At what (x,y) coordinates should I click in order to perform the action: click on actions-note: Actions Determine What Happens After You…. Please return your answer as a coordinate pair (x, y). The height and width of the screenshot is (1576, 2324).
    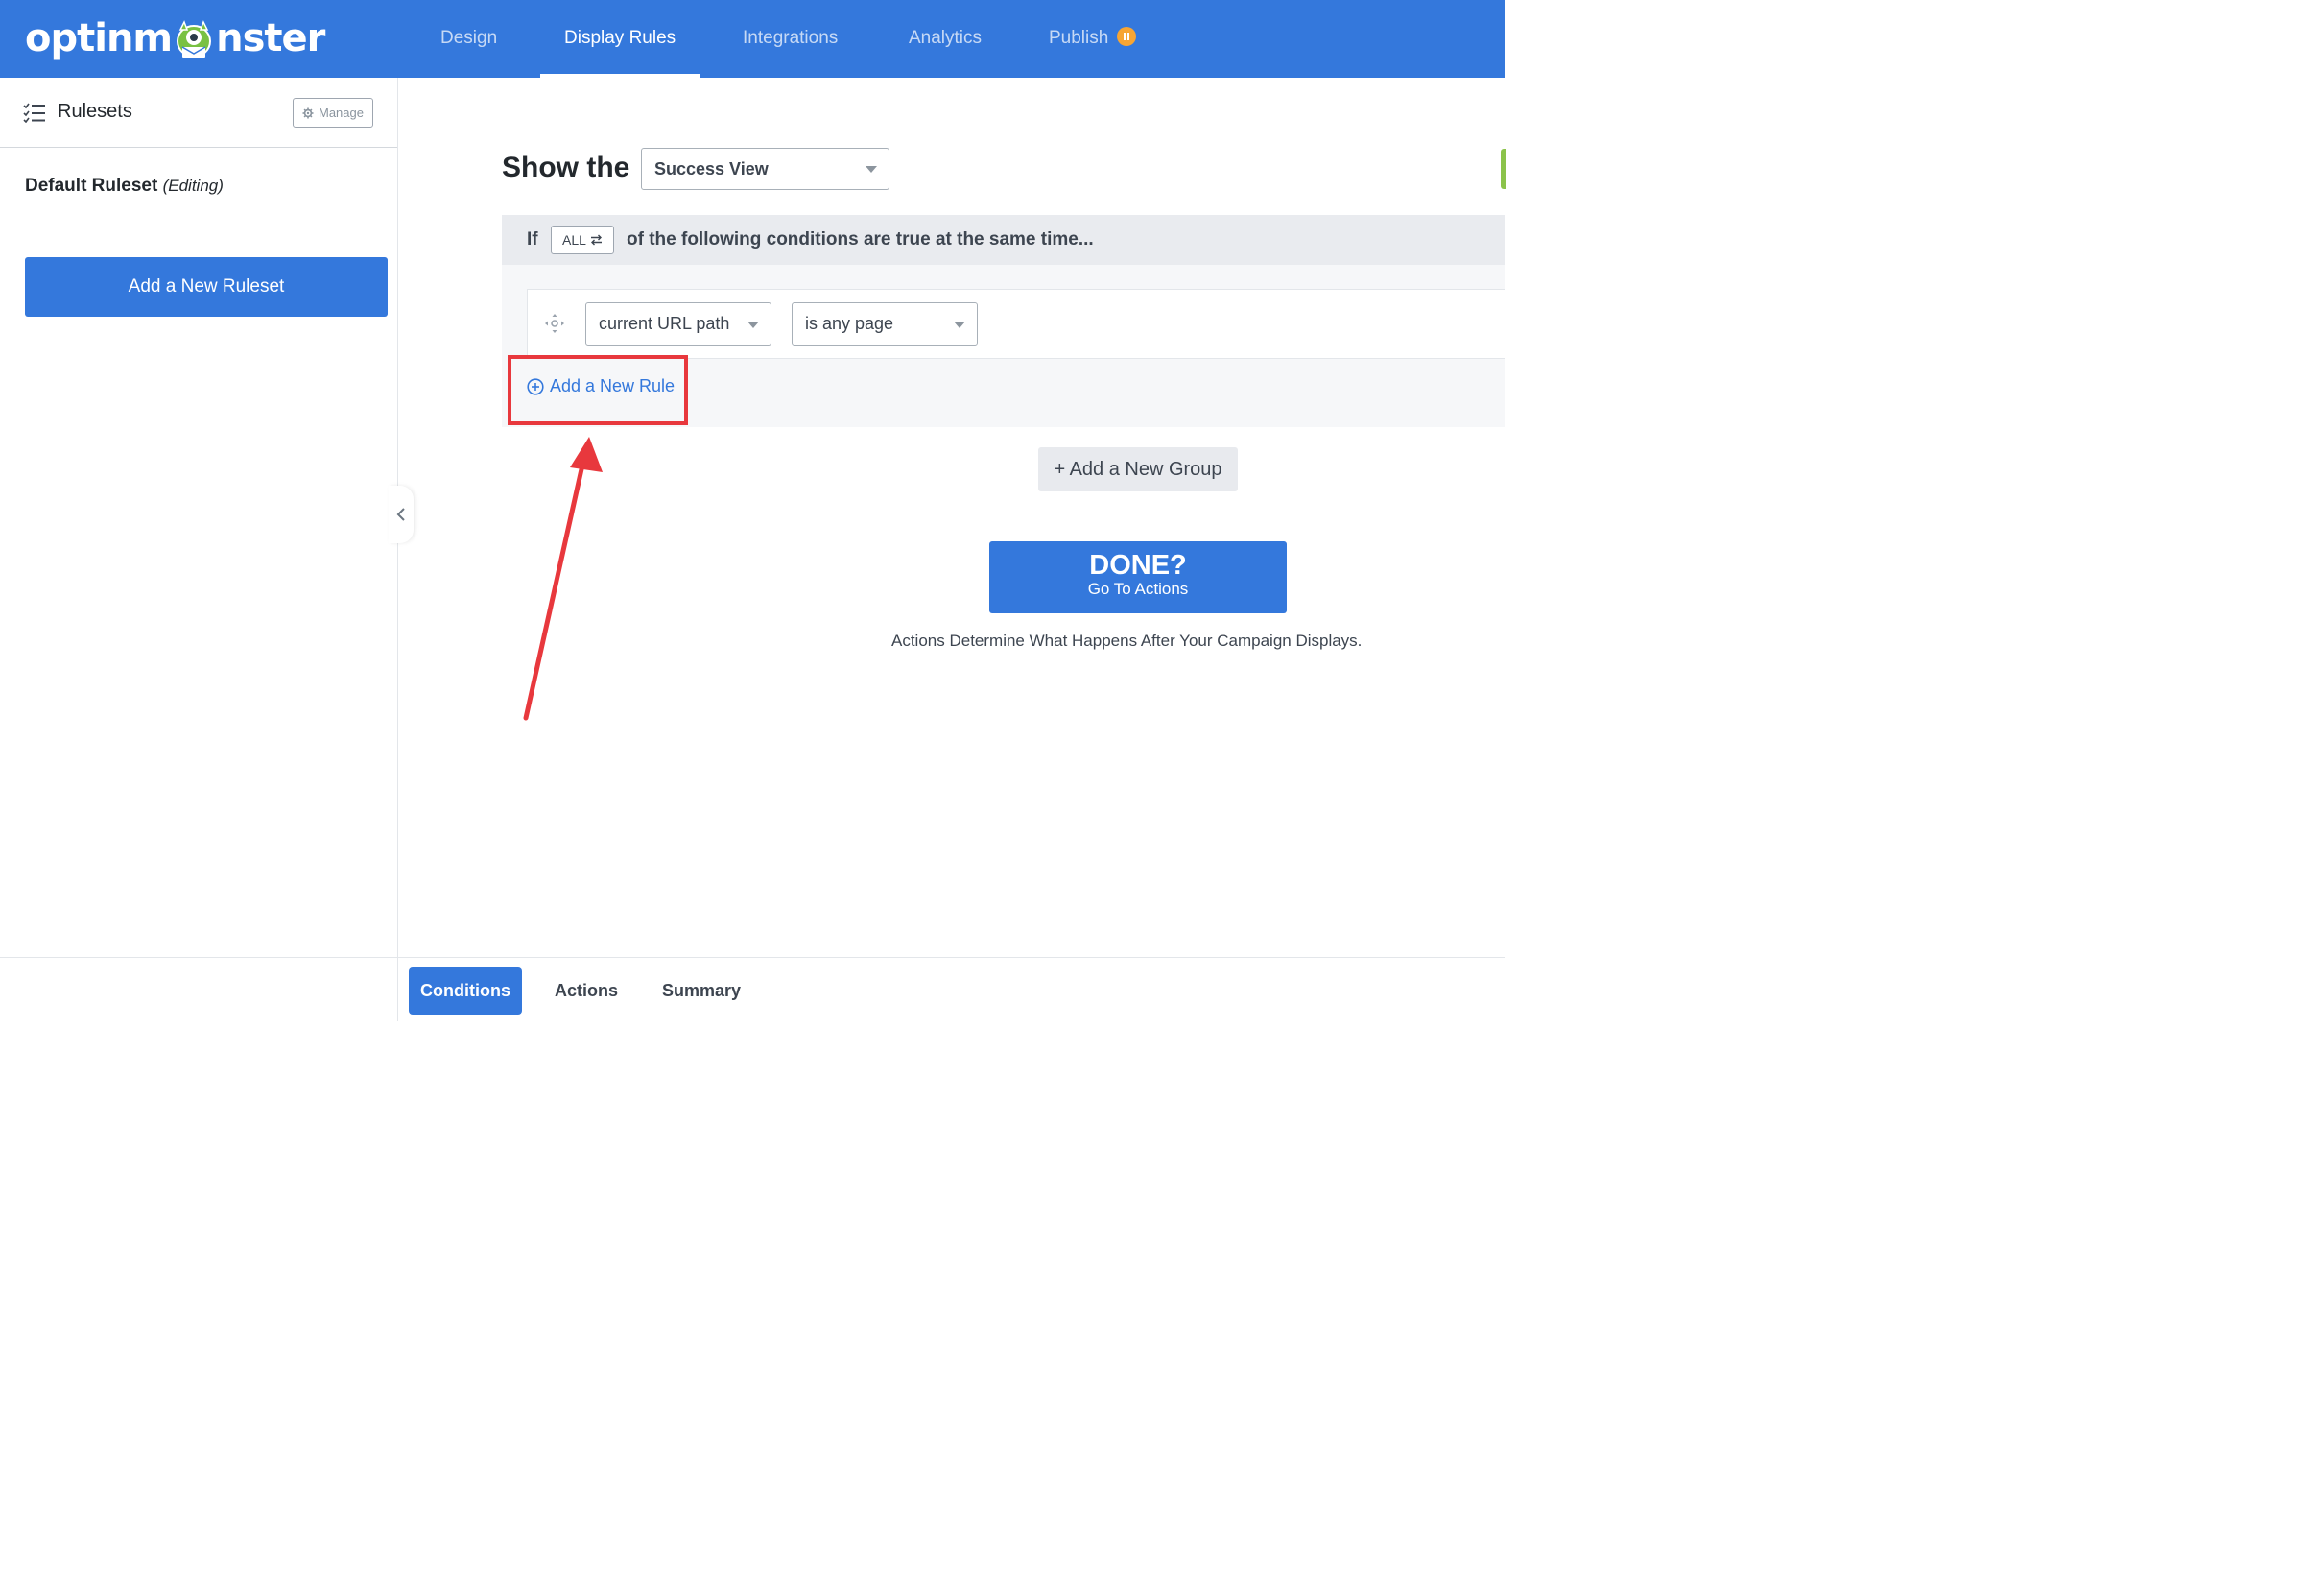
    Looking at the image, I should click on (1127, 641).